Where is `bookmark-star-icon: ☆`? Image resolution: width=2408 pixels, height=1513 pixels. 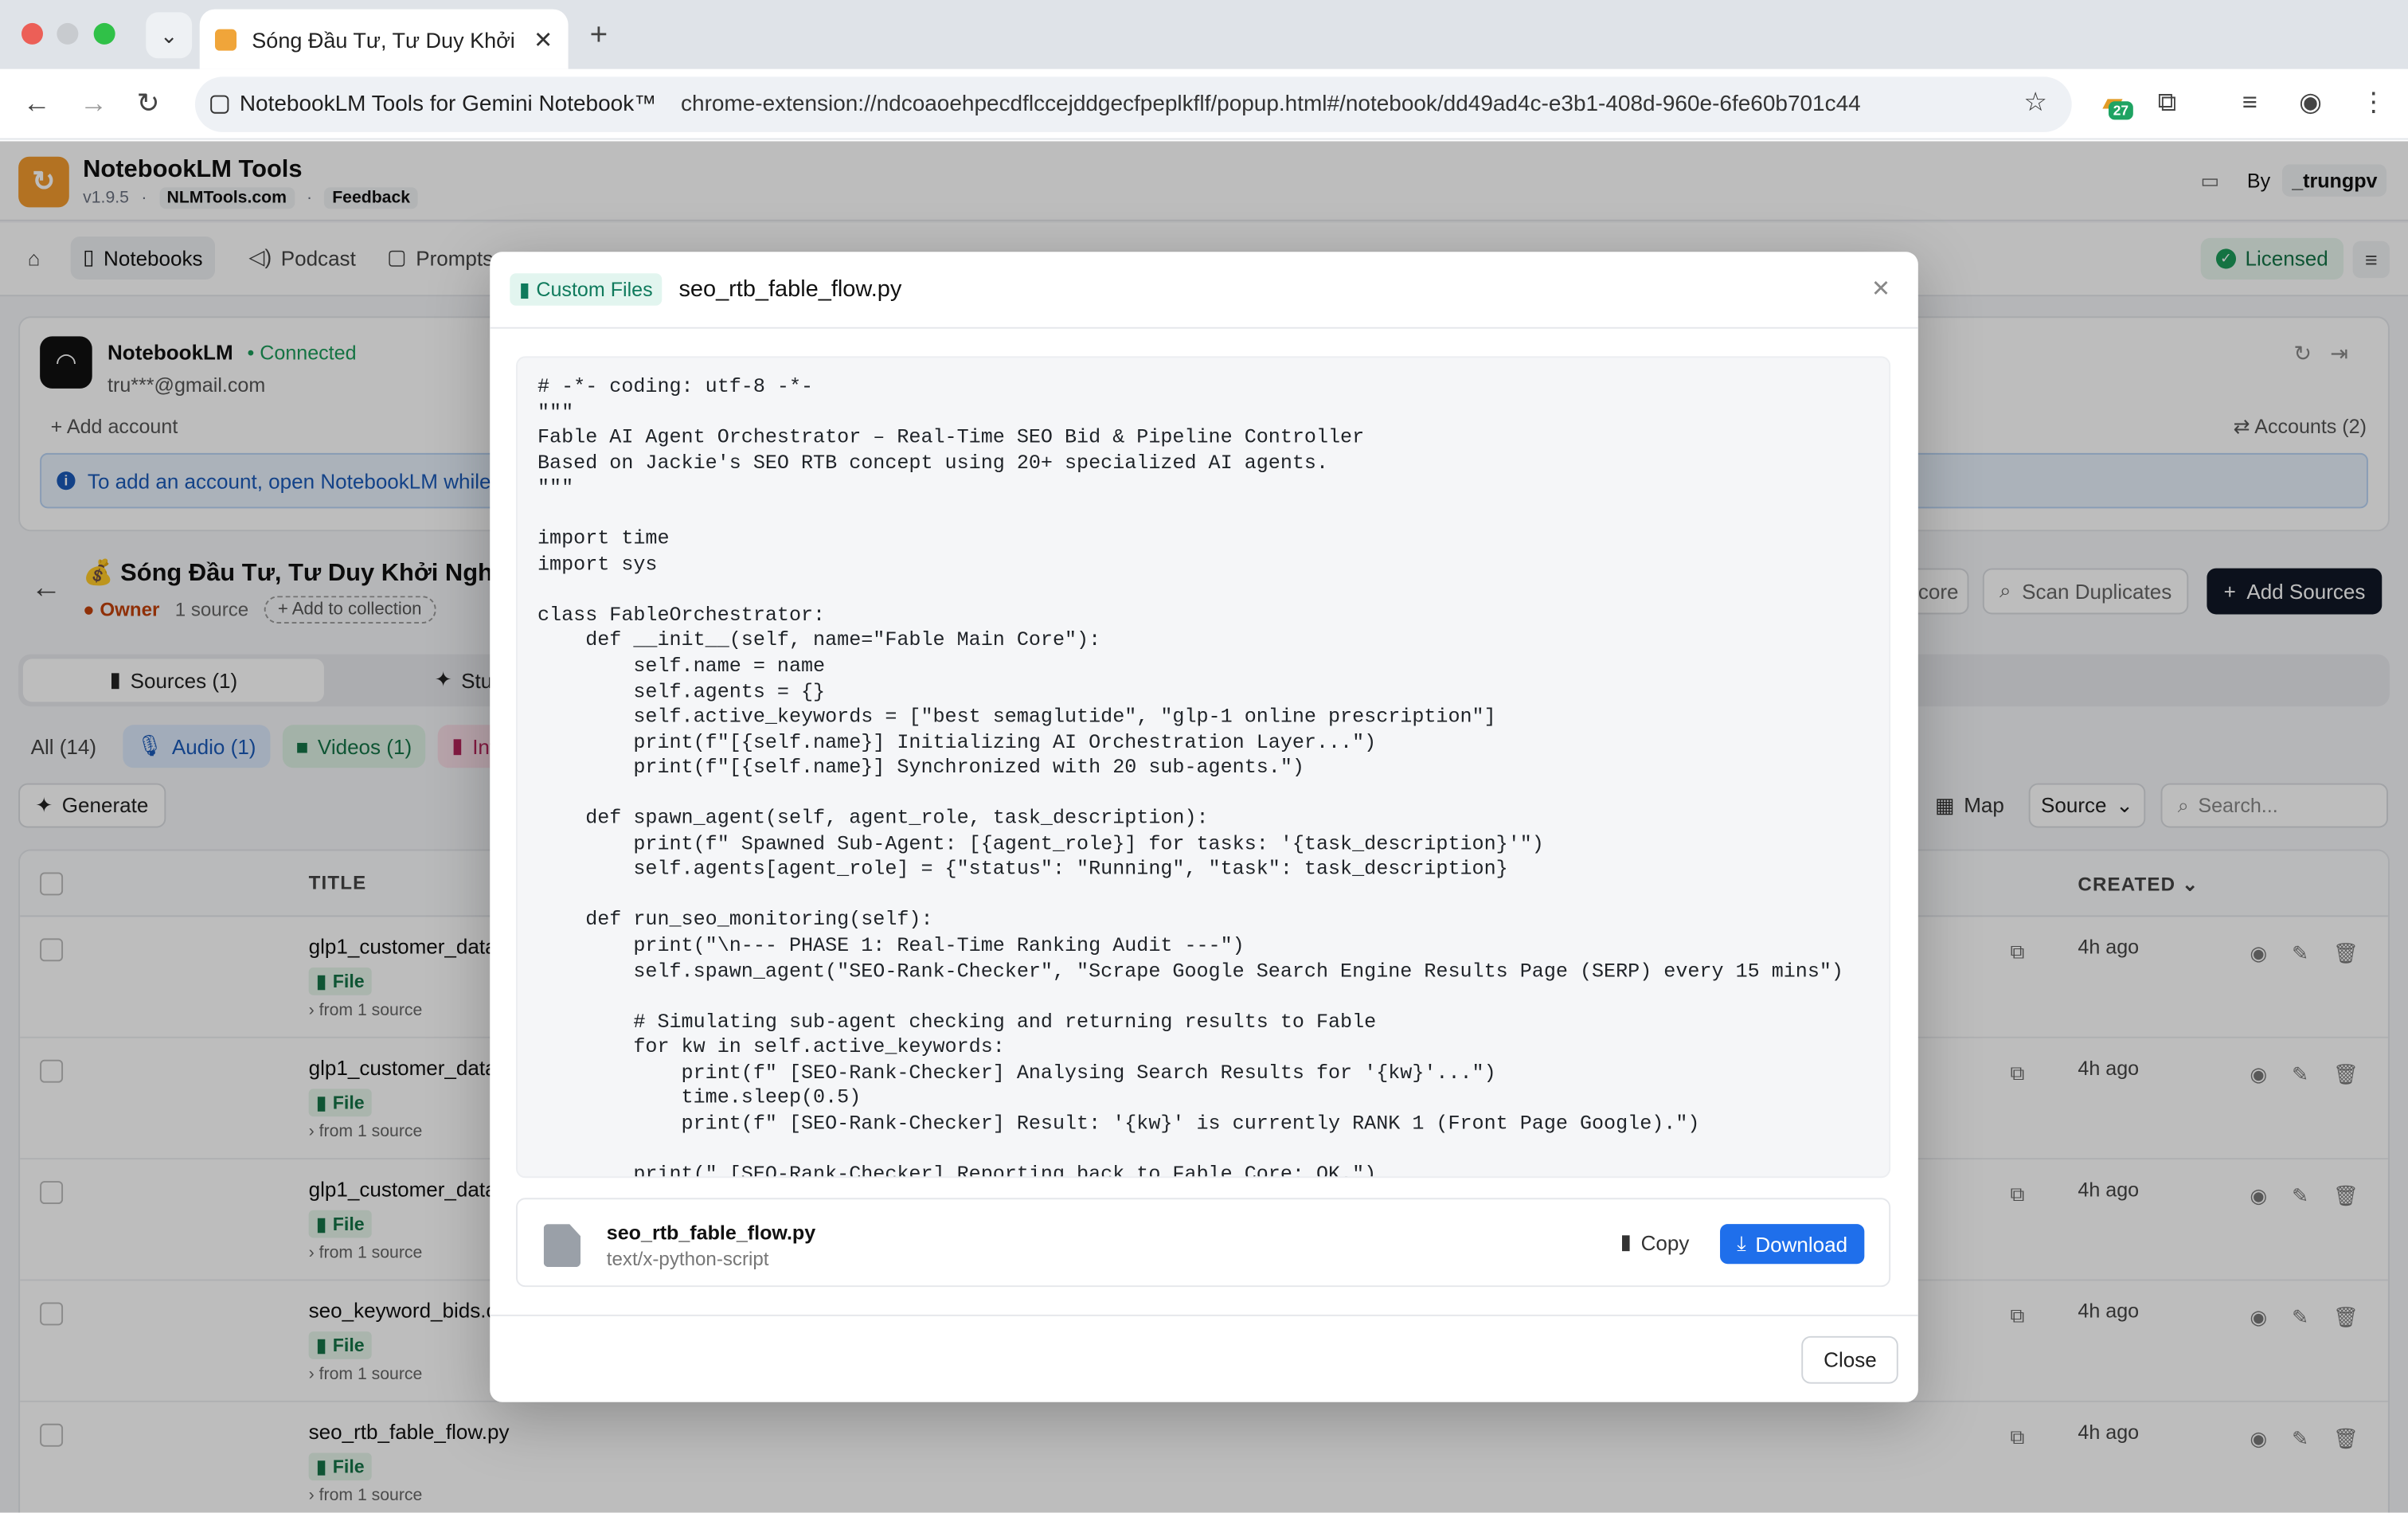
bookmark-star-icon: ☆ is located at coordinates (2034, 104).